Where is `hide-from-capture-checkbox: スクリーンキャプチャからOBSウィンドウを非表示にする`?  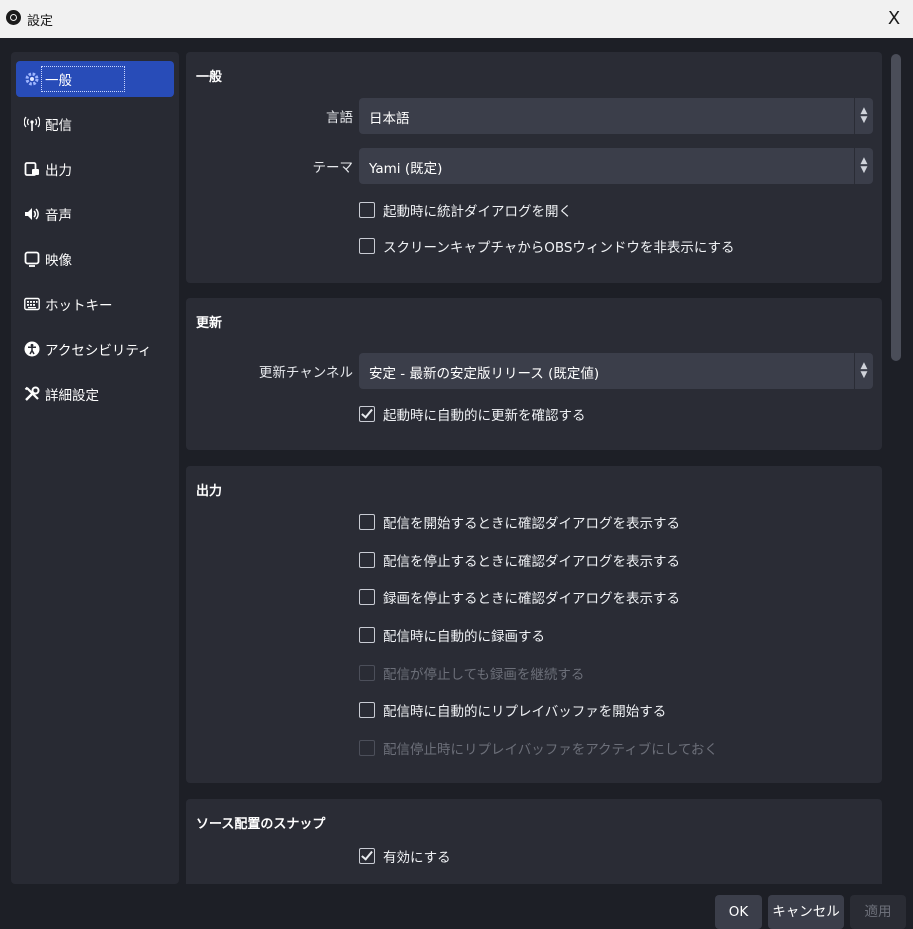 hide-from-capture-checkbox: スクリーンキャプチャからOBSウィンドウを非表示にする is located at coordinates (547, 246).